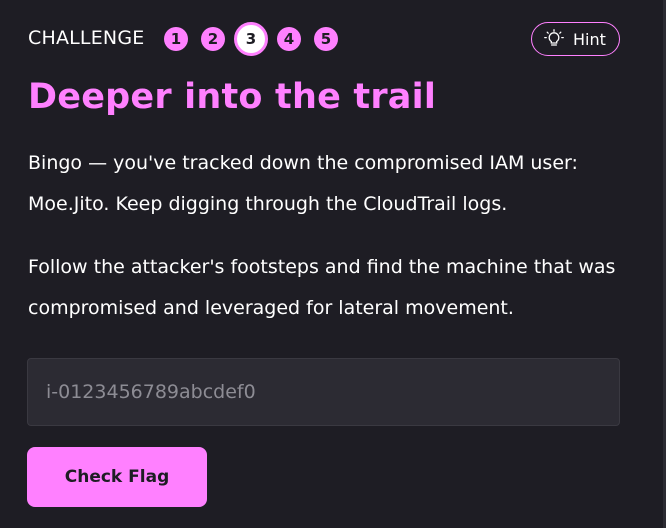 The image size is (666, 528). I want to click on flag-input, so click(323, 392).